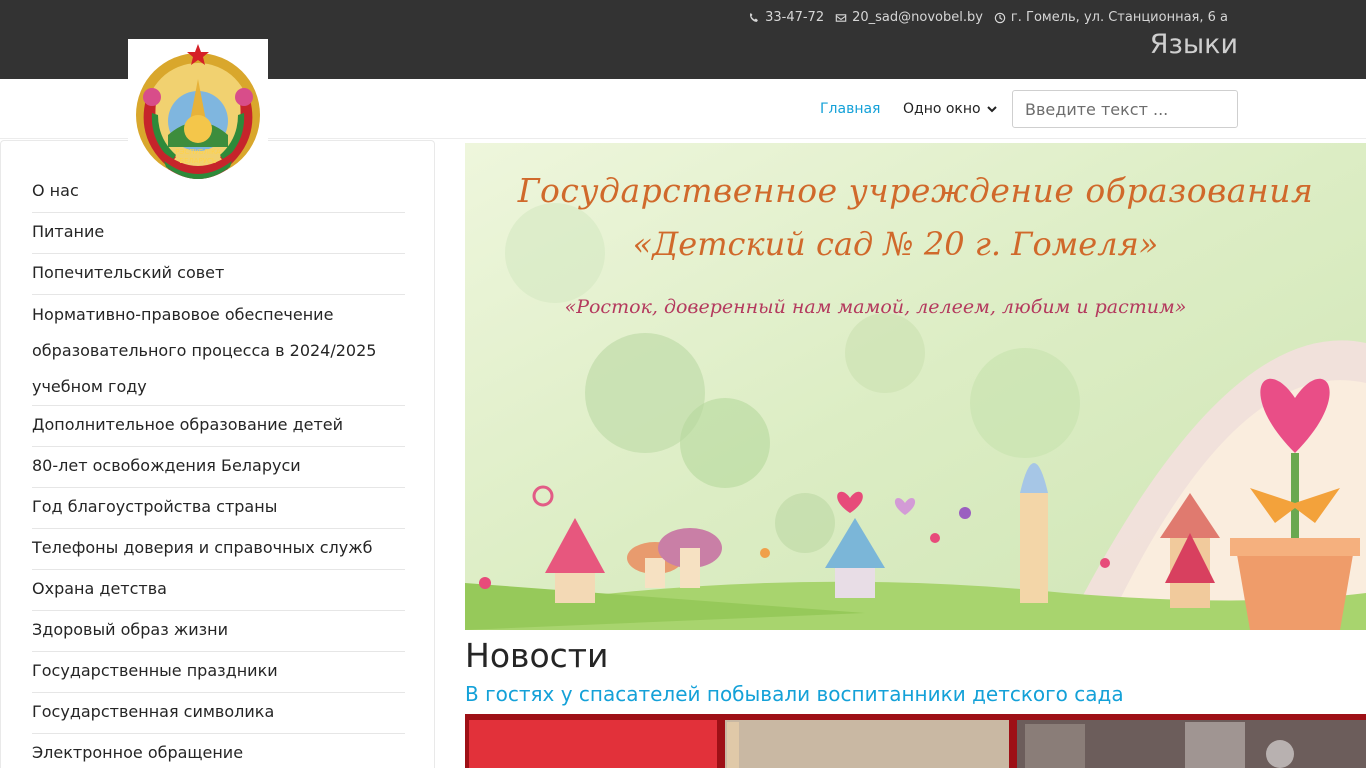 Image resolution: width=1366 pixels, height=768 pixels. What do you see at coordinates (218, 631) in the screenshot?
I see `sidebar-item-healthy-lifestyle: Здоровый образ жизни` at bounding box center [218, 631].